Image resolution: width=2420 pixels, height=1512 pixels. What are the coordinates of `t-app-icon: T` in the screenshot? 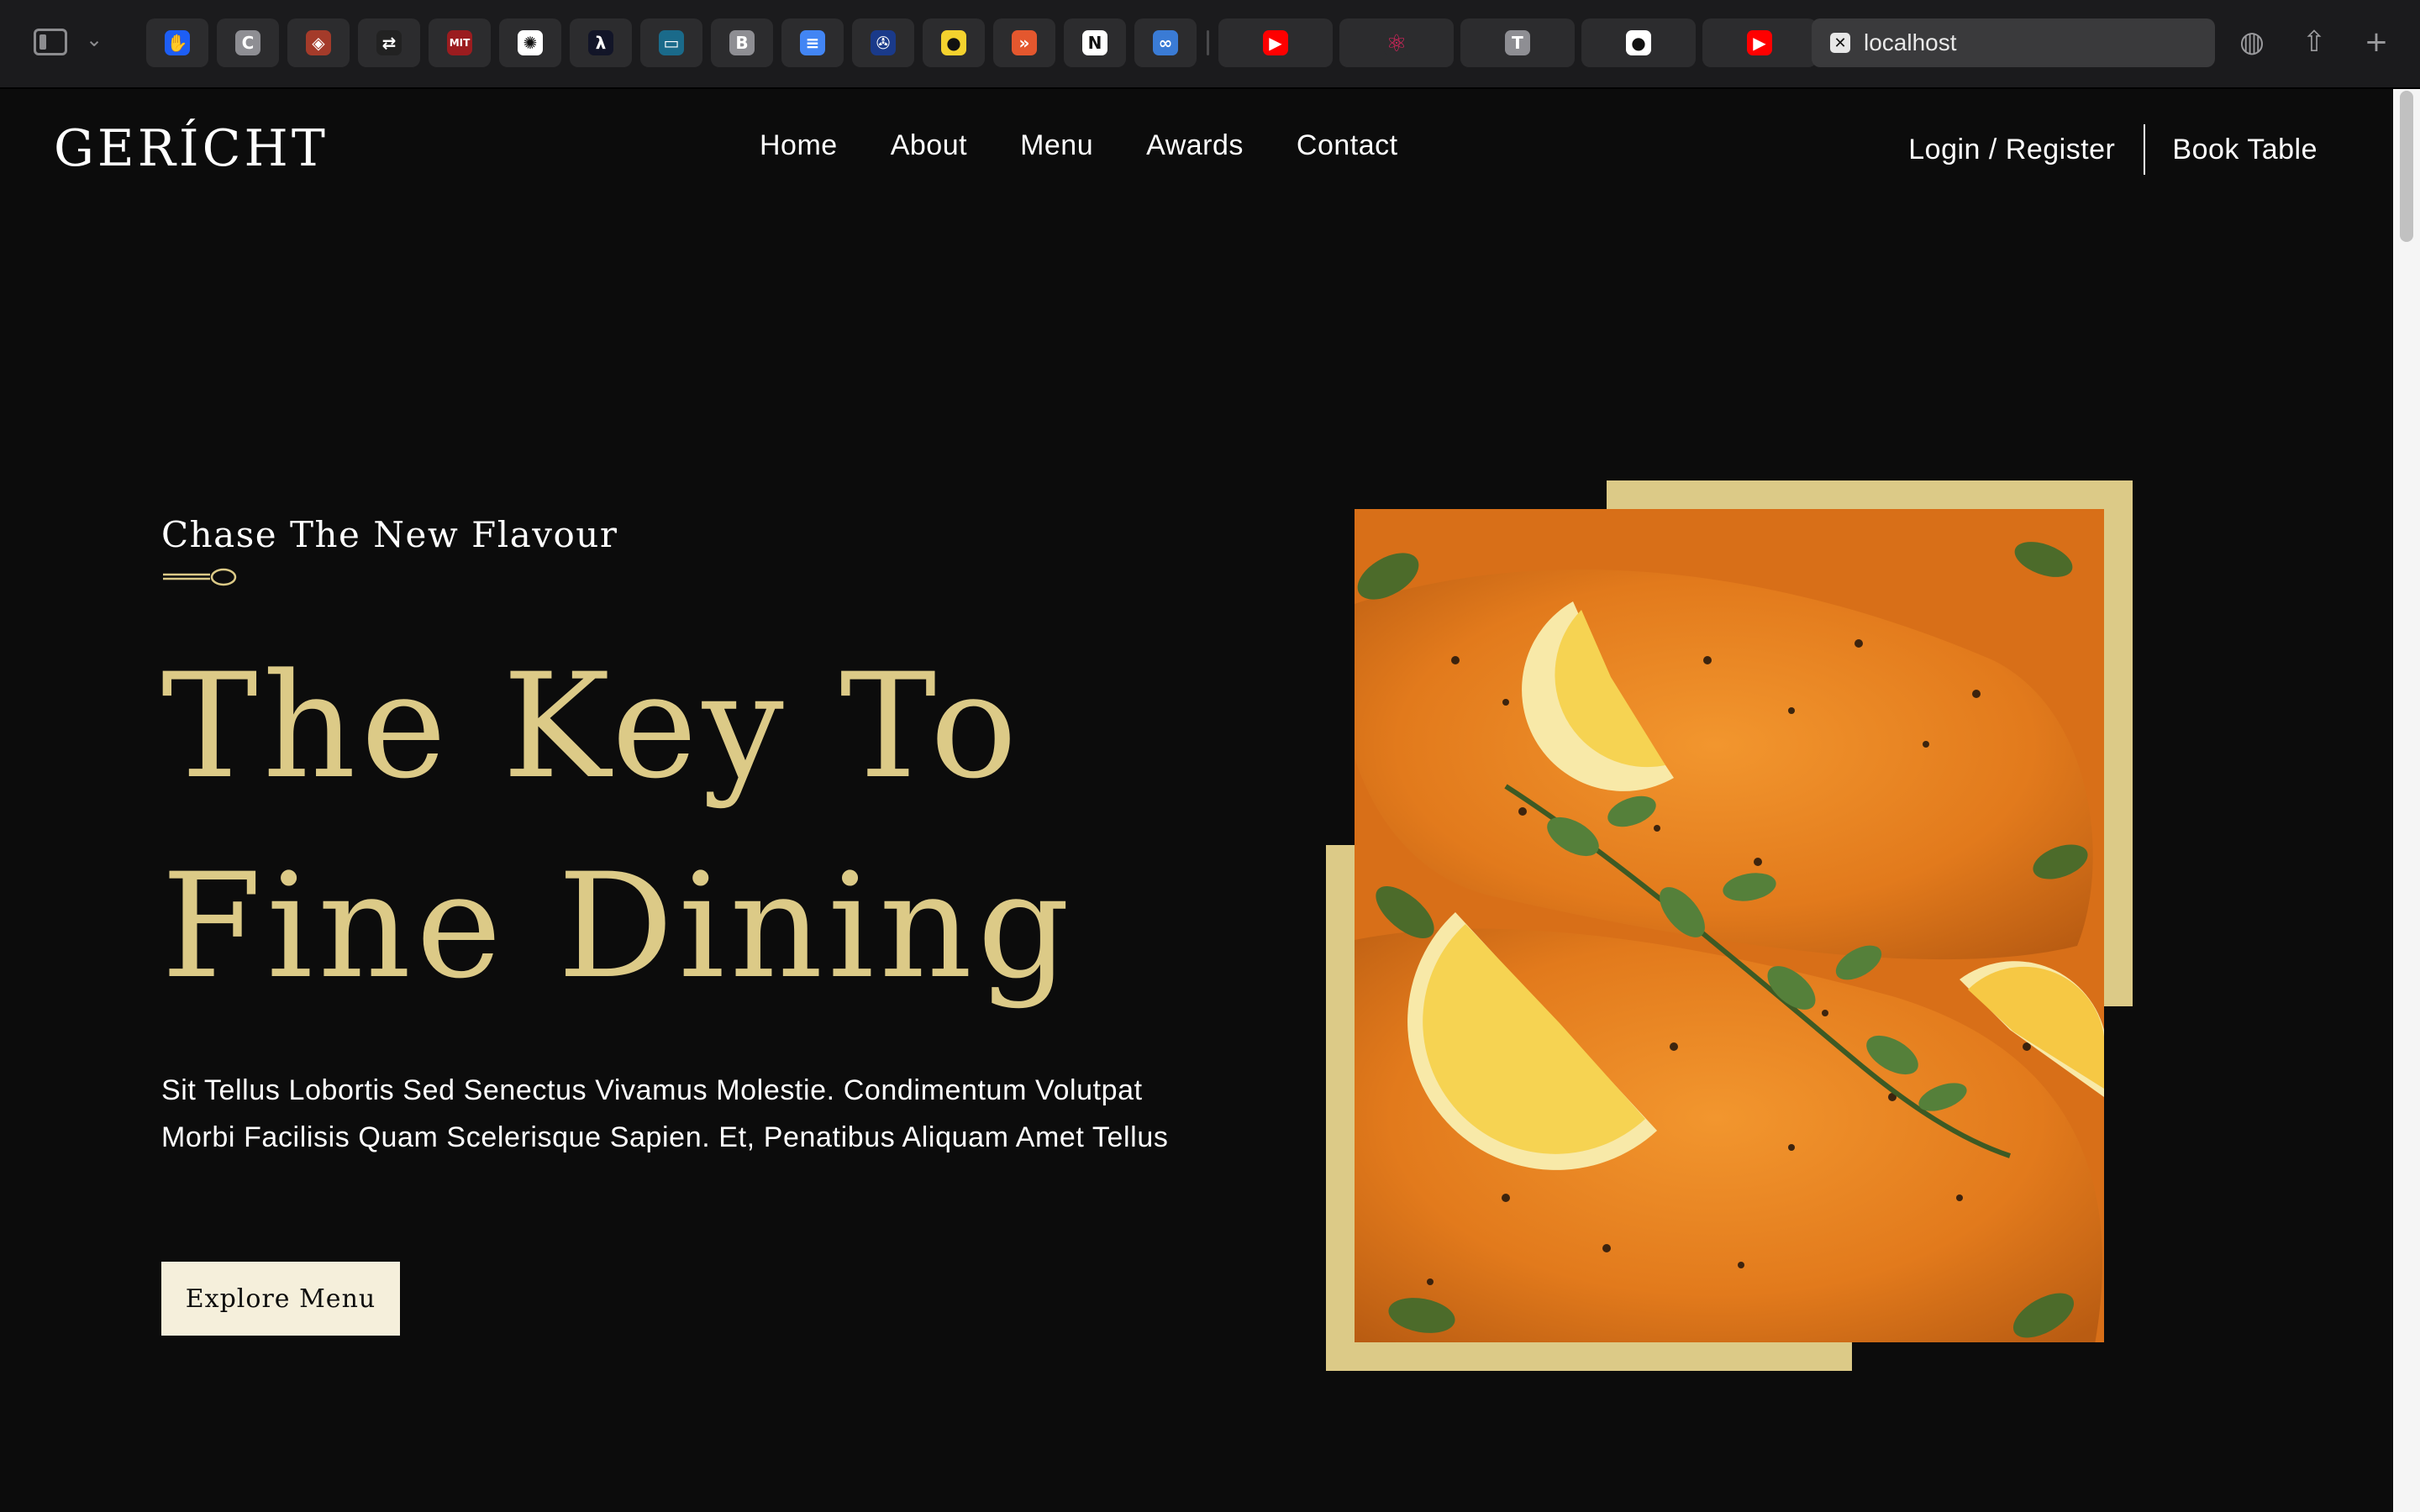 It's located at (1517, 42).